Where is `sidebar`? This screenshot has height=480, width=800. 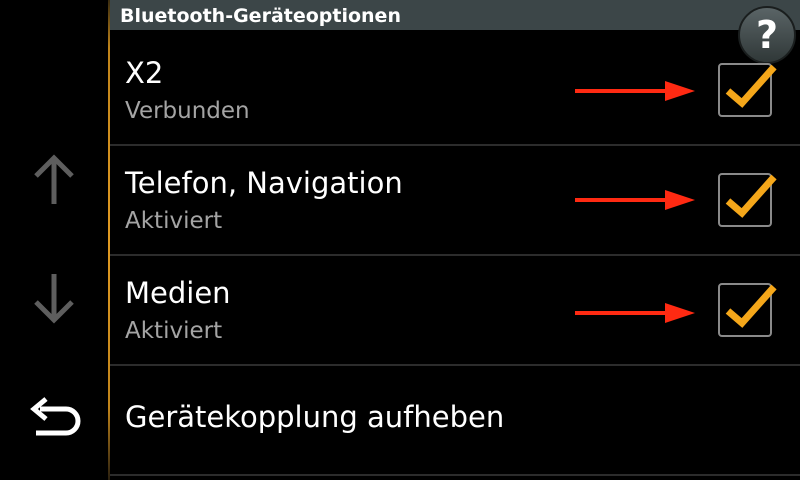
sidebar is located at coordinates (54, 240).